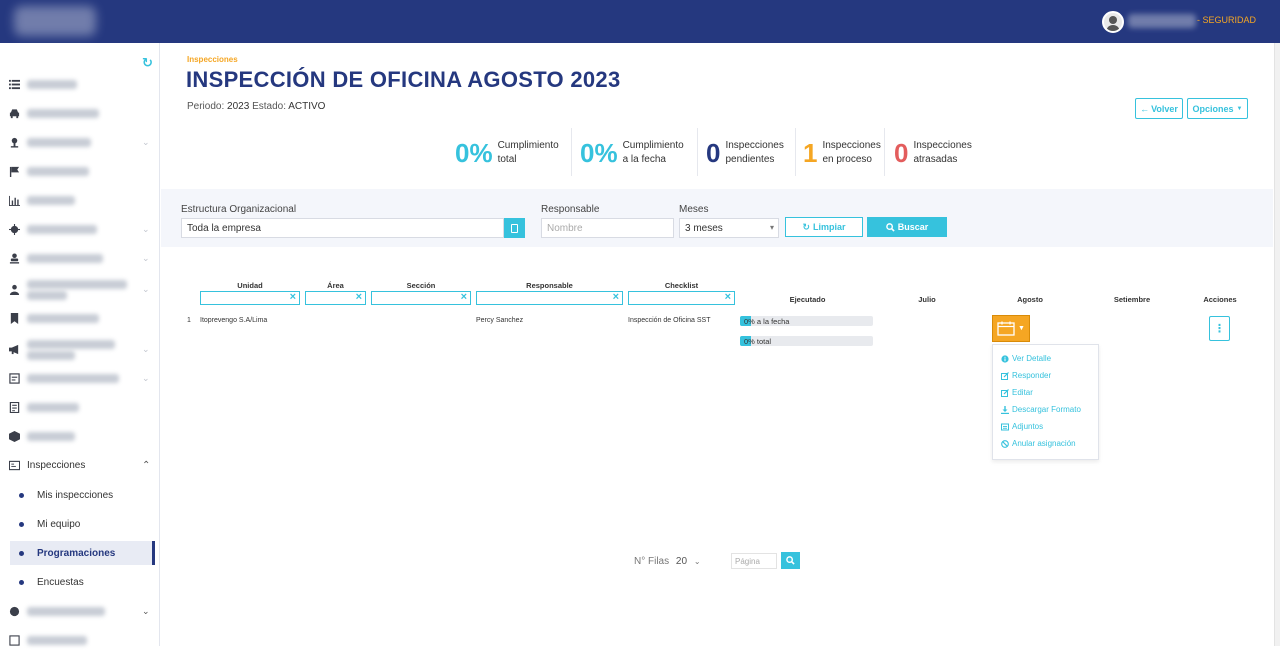  I want to click on kpi-cumplimiento-total: 0% Cumplimiento total, so click(512, 153).